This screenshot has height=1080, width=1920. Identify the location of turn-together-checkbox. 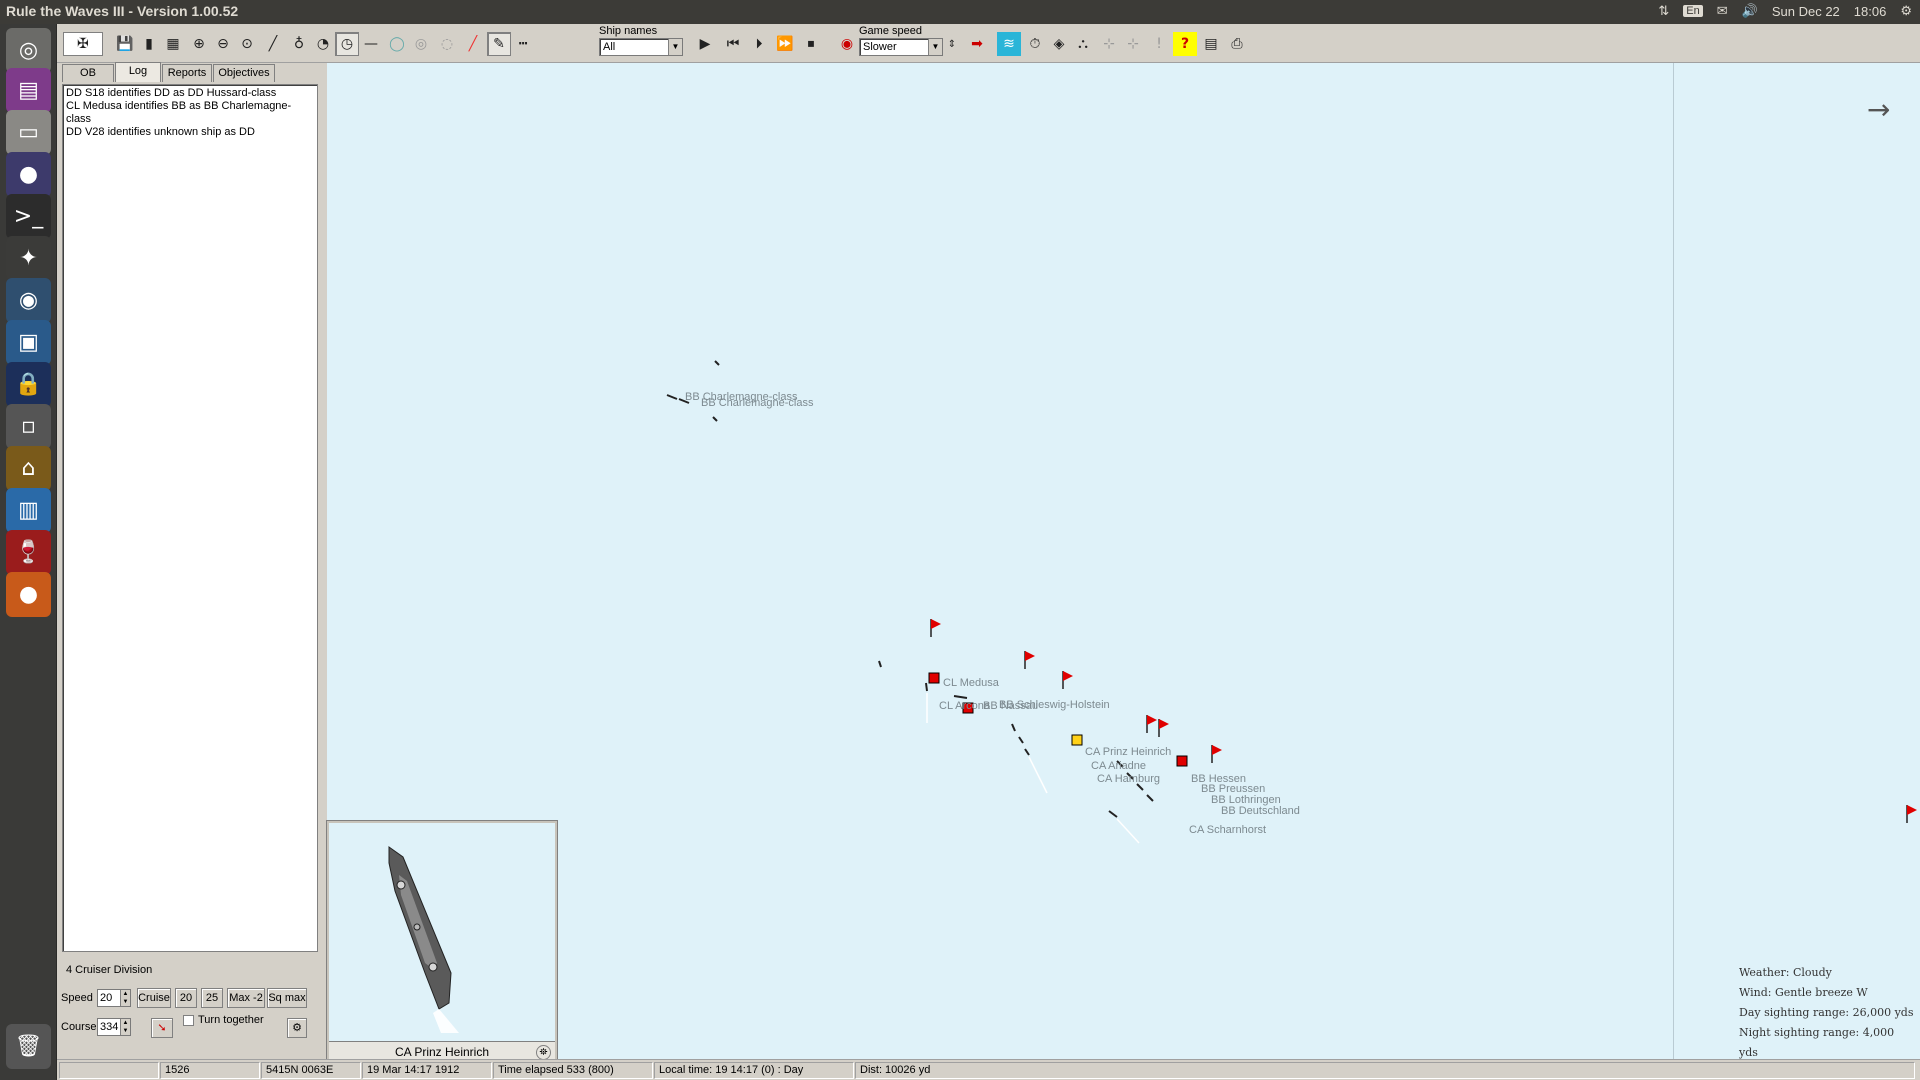
(188, 1020).